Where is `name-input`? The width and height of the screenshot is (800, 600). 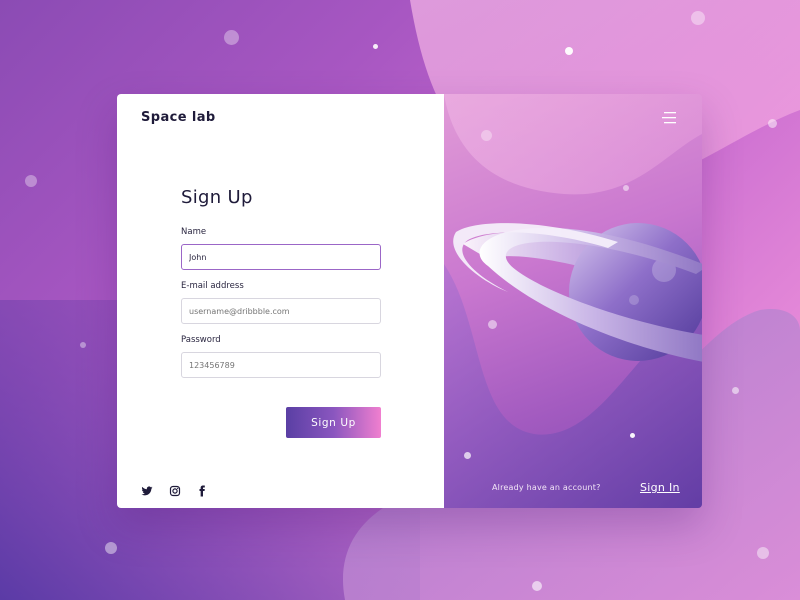 name-input is located at coordinates (281, 257).